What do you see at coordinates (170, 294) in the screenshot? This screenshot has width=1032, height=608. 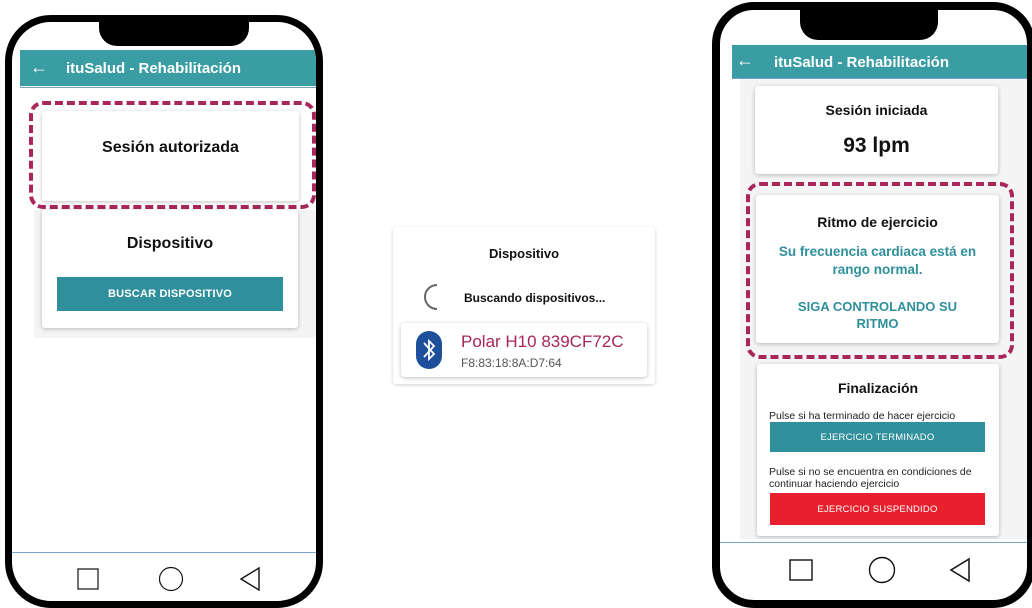 I see `search-device-button: BUSCAR DISPOSITIVO` at bounding box center [170, 294].